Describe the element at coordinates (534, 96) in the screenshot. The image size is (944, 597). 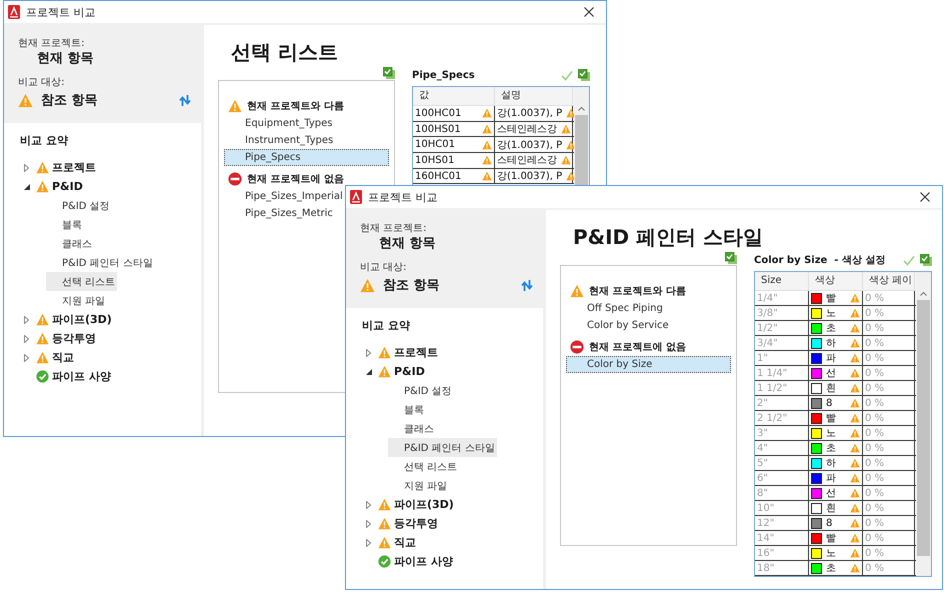
I see `column-header: 설명` at that location.